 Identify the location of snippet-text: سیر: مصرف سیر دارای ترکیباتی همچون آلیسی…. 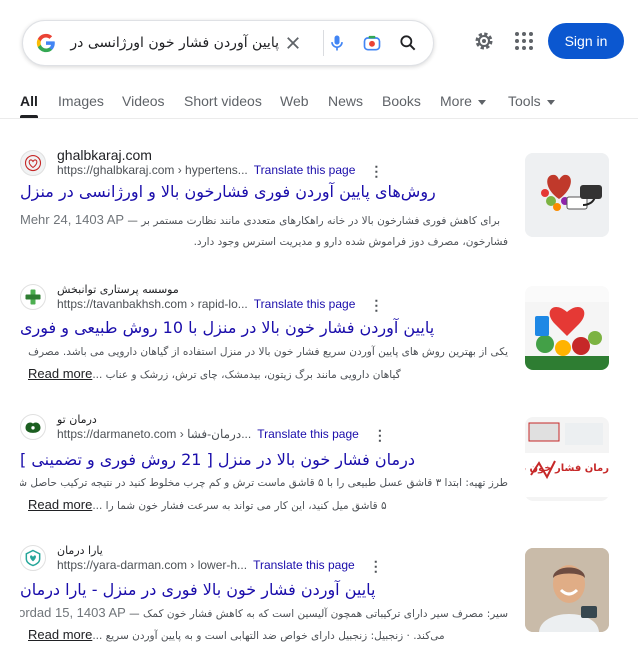
(318, 614).